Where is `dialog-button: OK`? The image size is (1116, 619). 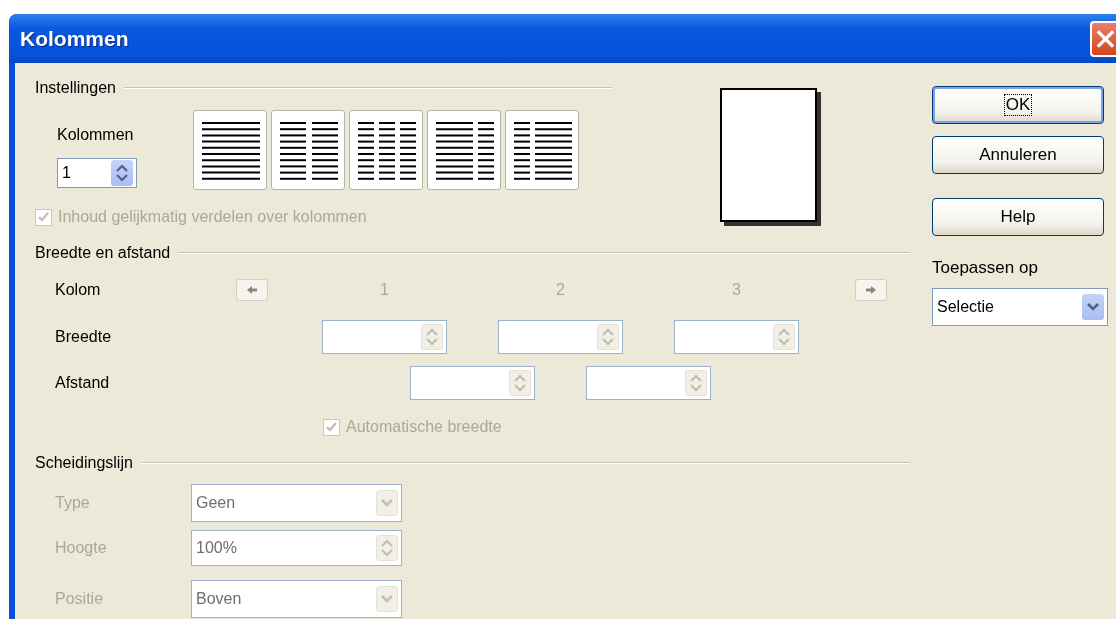 dialog-button: OK is located at coordinates (1018, 105).